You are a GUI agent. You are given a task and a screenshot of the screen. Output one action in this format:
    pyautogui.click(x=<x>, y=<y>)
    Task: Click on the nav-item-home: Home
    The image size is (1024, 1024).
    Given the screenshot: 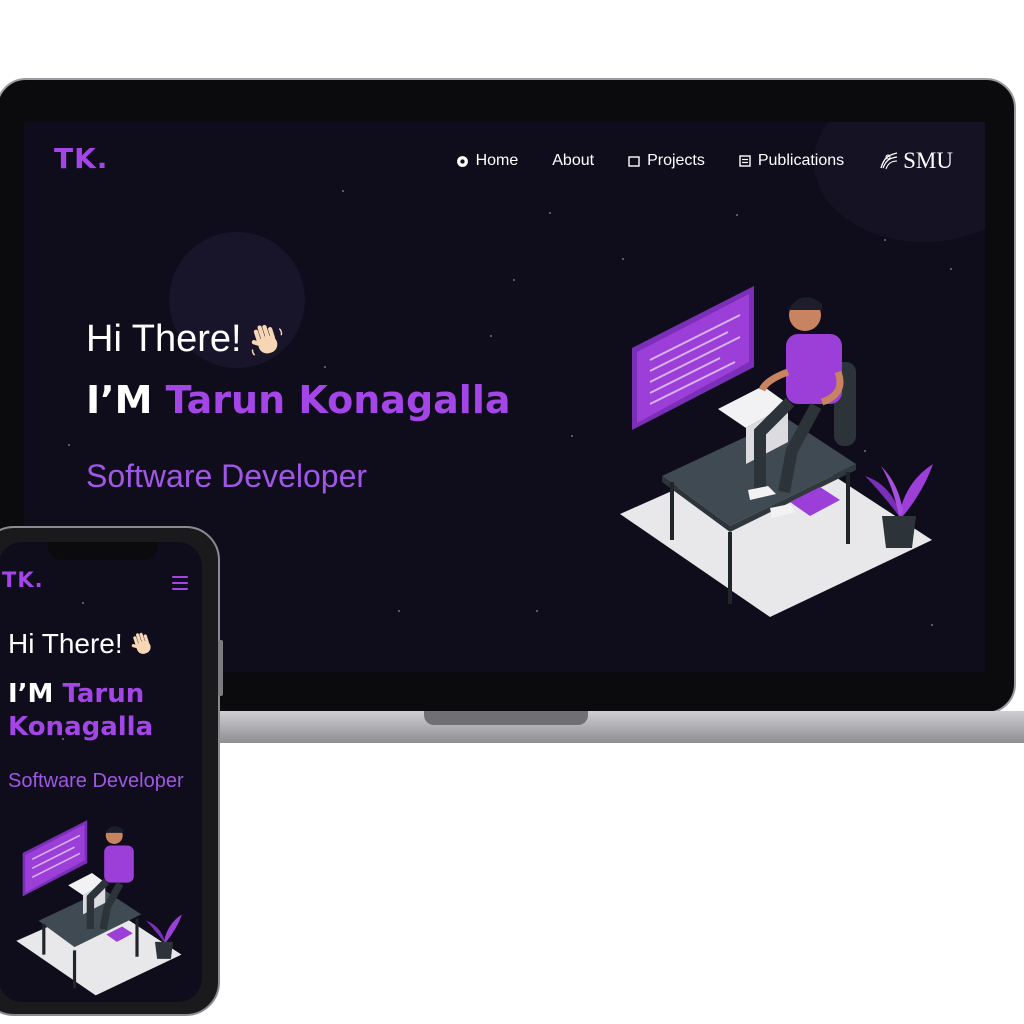 What is the action you would take?
    pyautogui.click(x=487, y=161)
    